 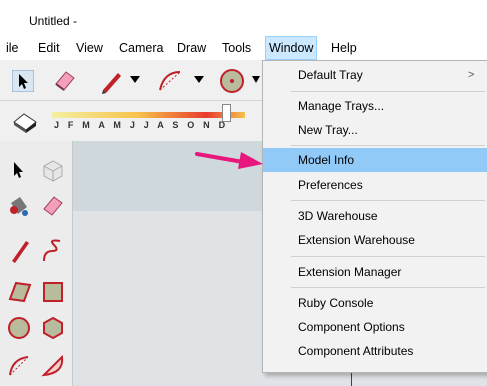 I want to click on pencil-line-icon, so click(x=111, y=81).